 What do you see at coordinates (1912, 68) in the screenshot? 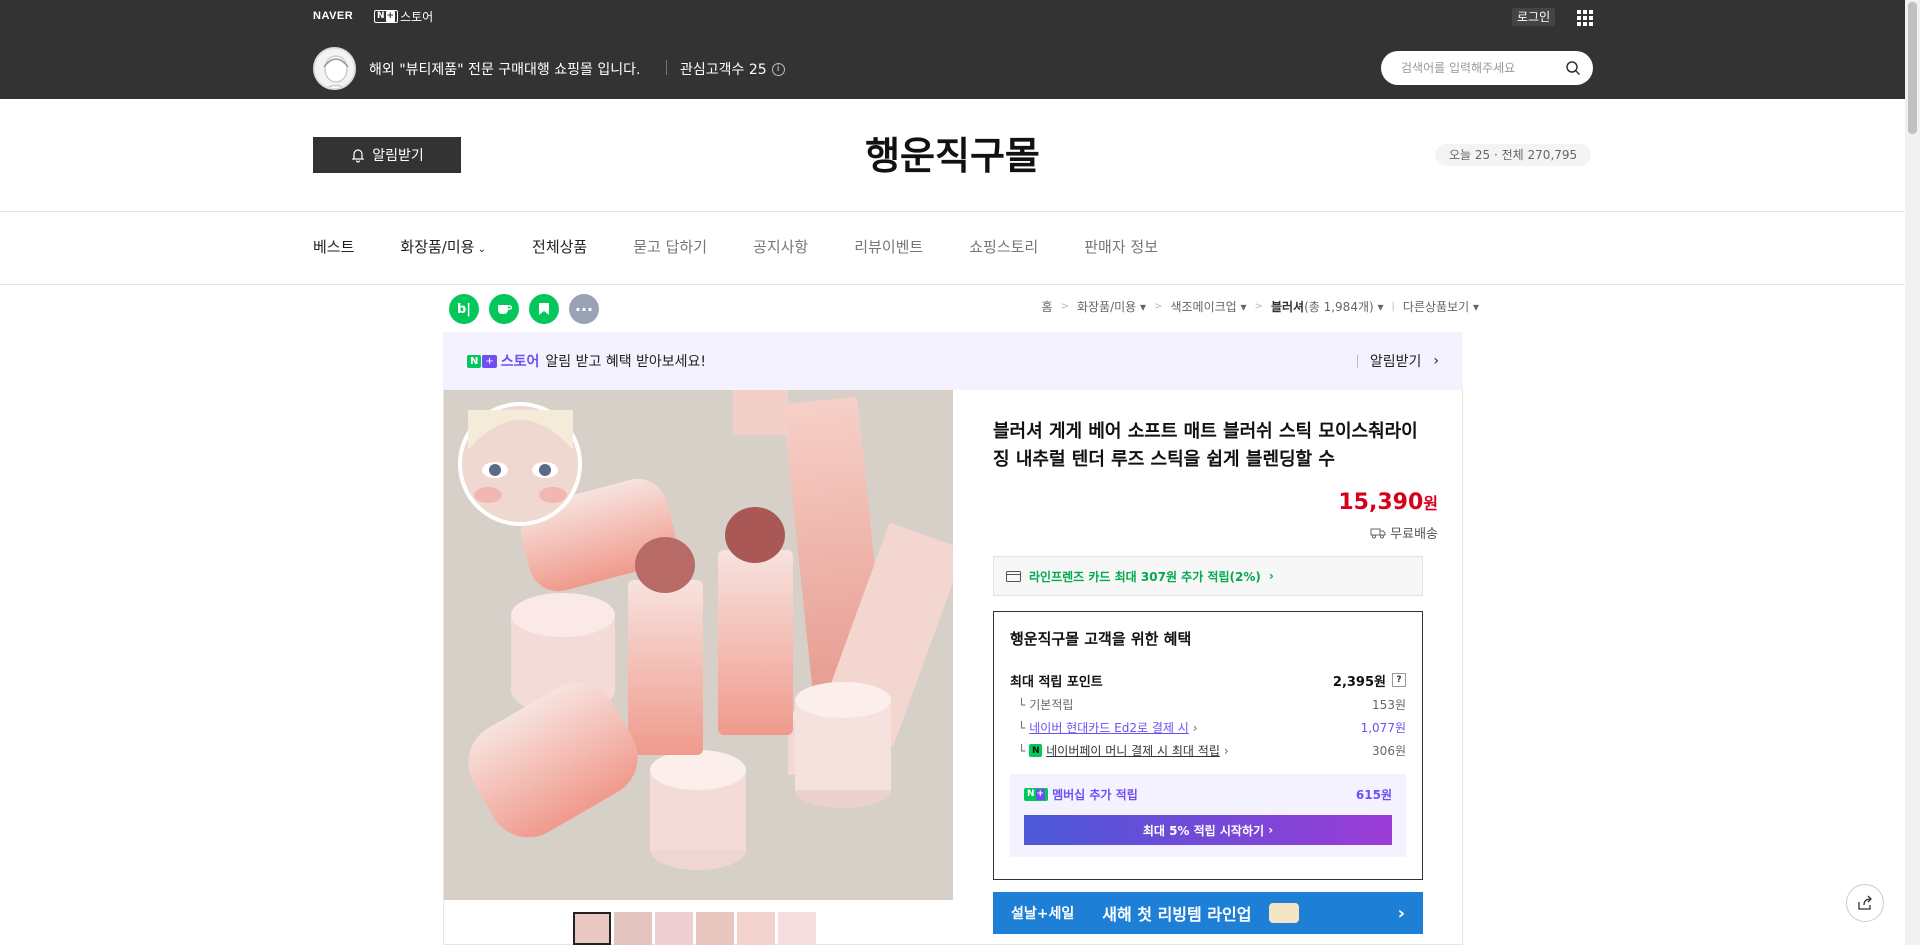
I see `scrollbar-thumb` at bounding box center [1912, 68].